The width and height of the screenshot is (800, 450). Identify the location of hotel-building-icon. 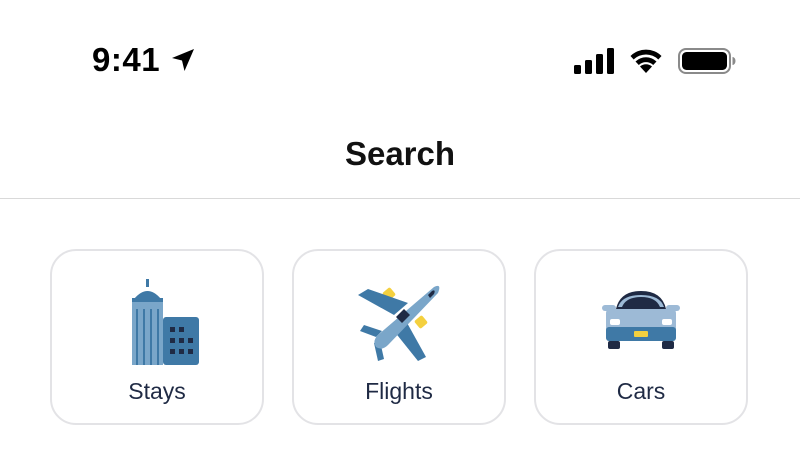
(165, 322).